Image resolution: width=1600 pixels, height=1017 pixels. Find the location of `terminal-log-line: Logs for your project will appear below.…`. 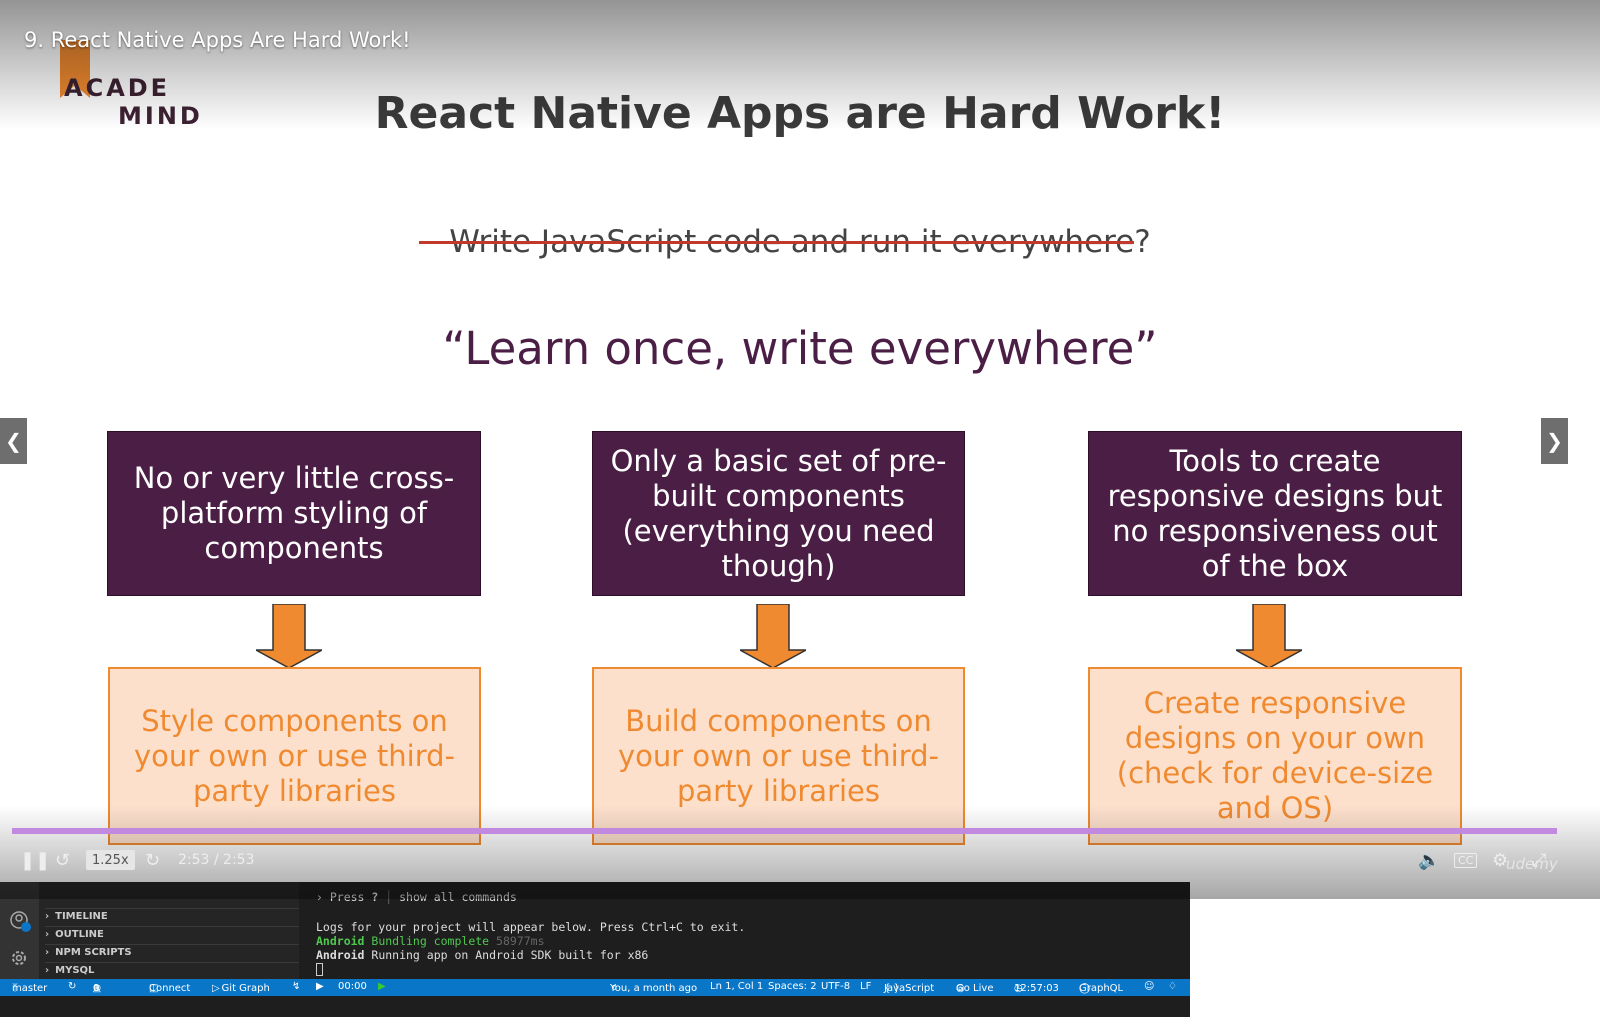

terminal-log-line: Logs for your project will appear below.… is located at coordinates (531, 927).